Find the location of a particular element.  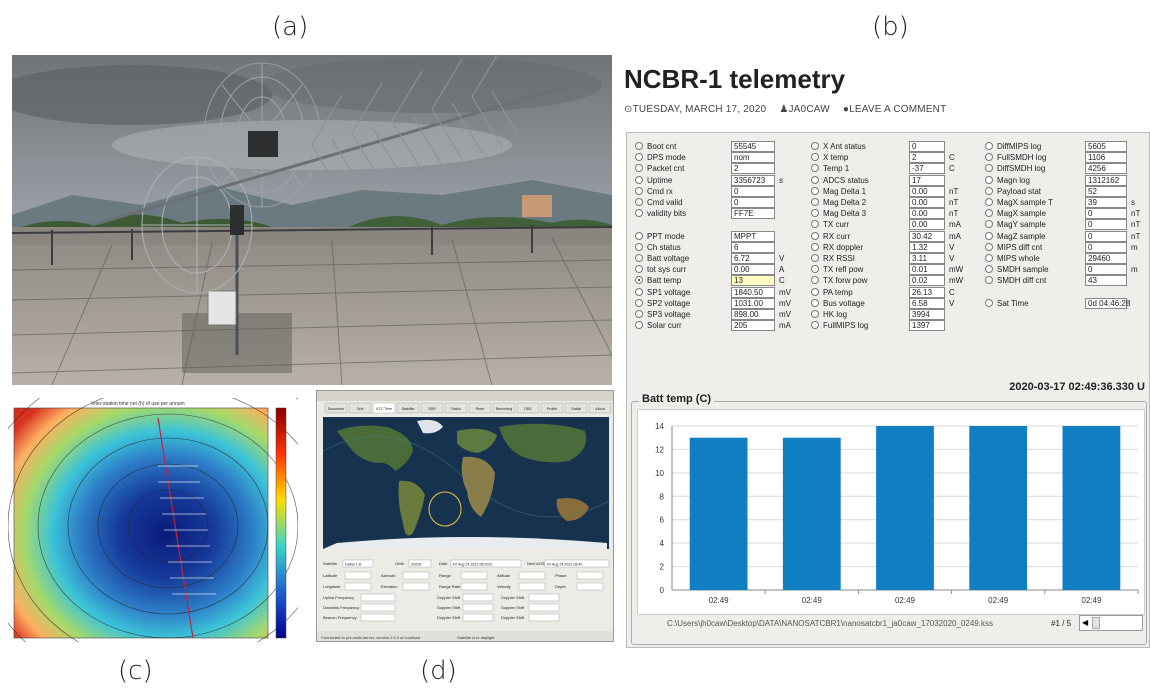

field-label: ADCS status is located at coordinates (846, 180).